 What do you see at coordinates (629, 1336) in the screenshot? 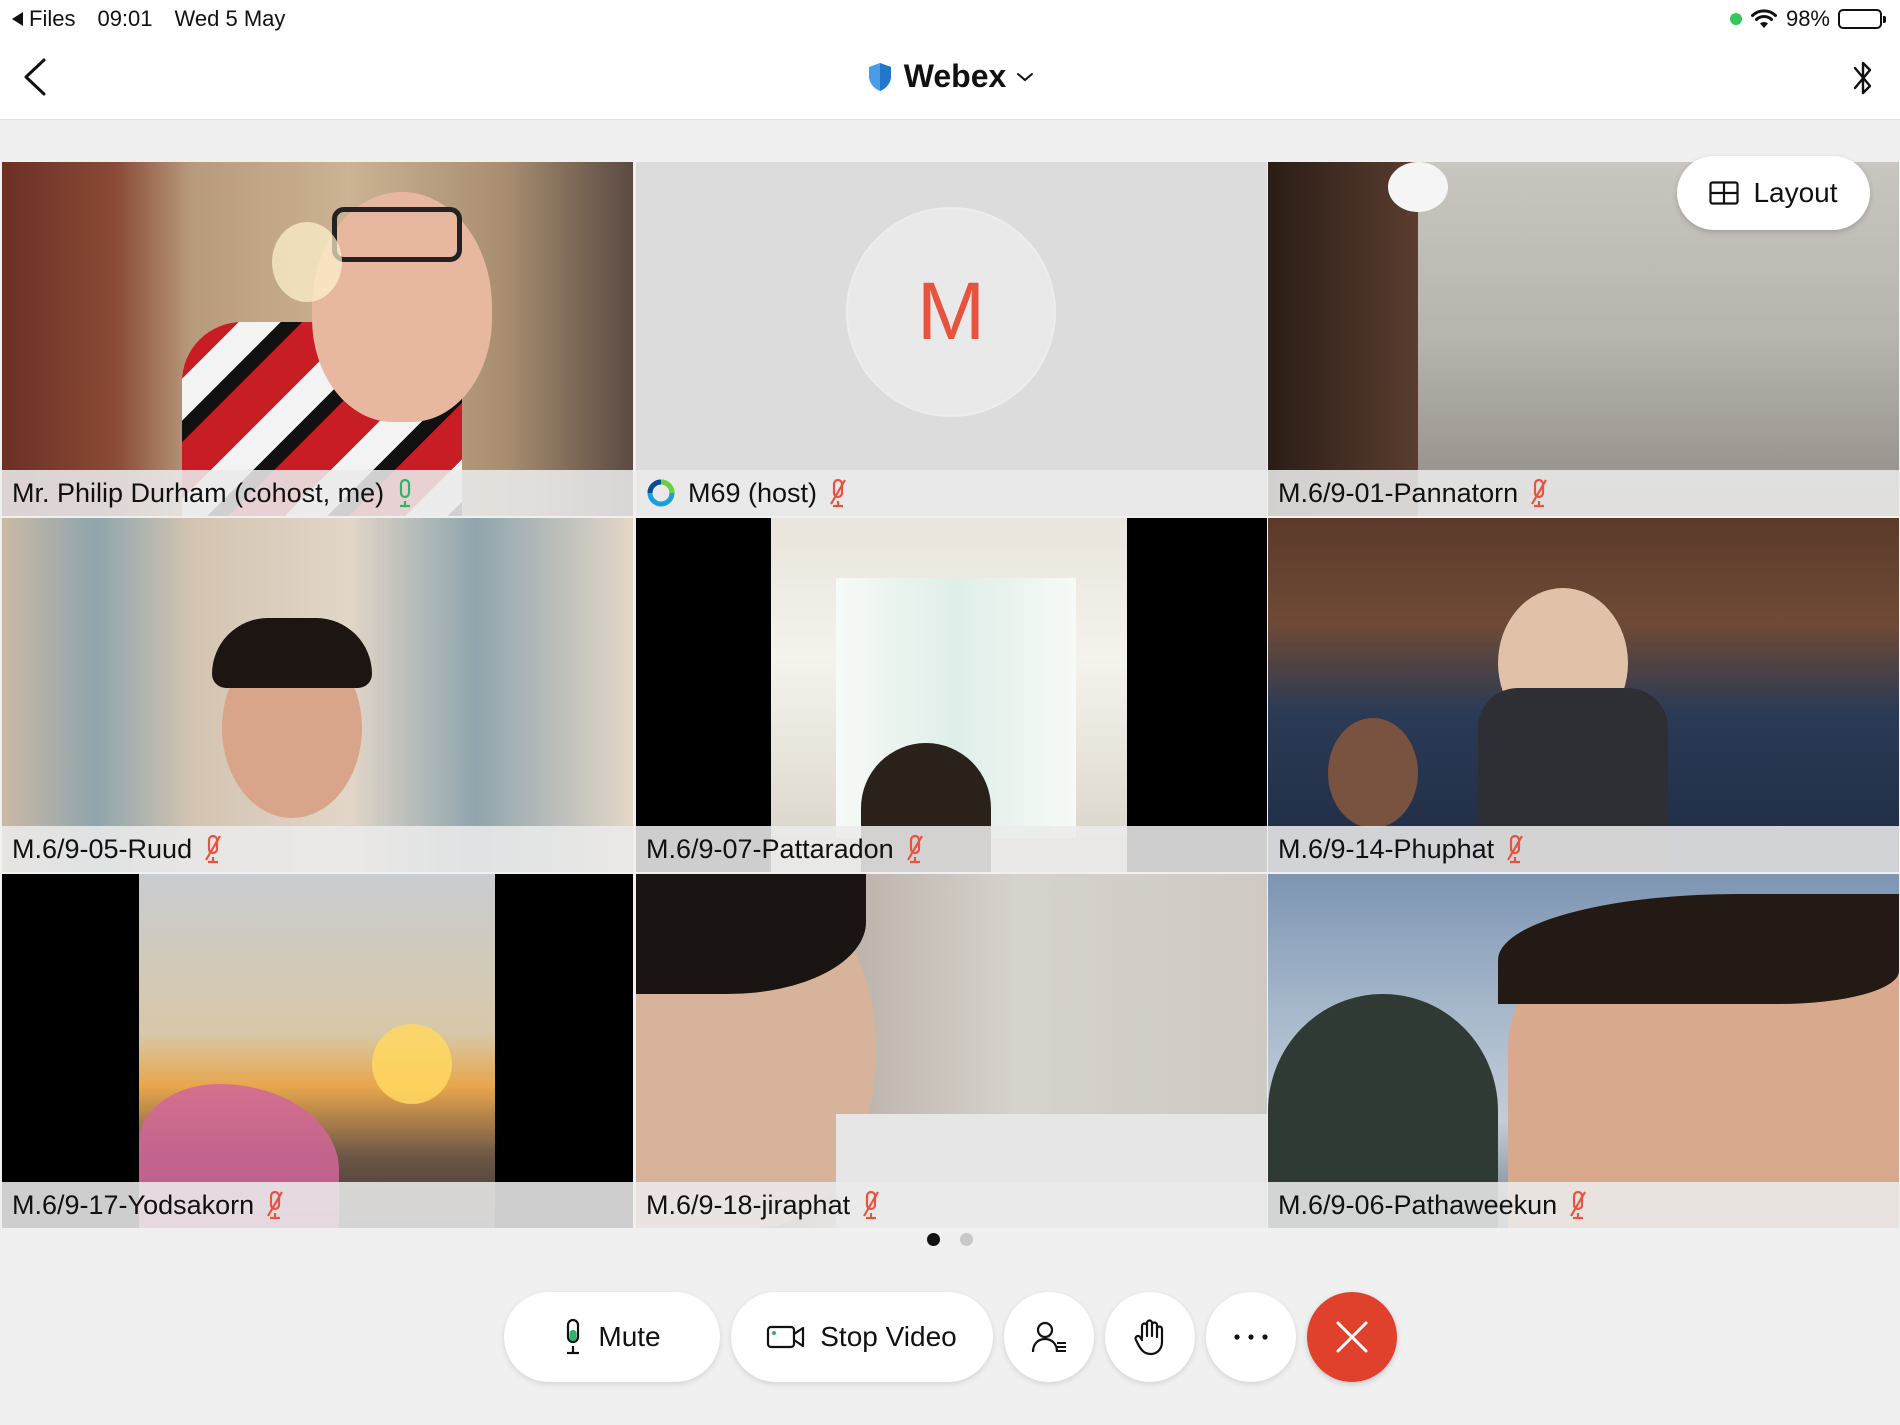
I see `mute-button-label: Mute` at bounding box center [629, 1336].